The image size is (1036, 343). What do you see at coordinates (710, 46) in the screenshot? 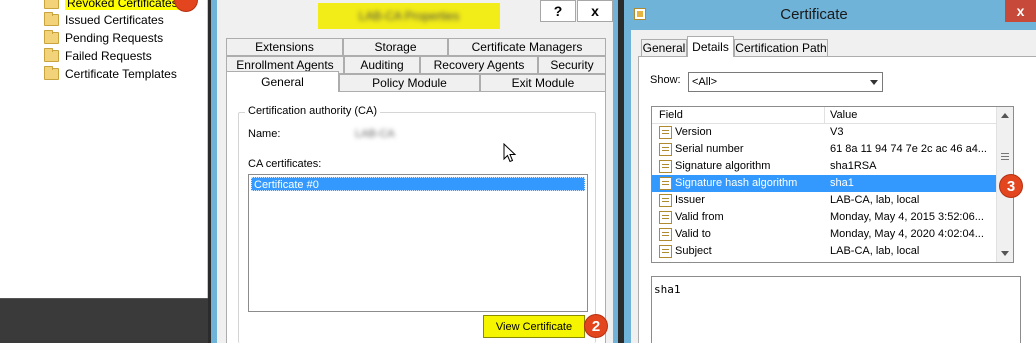
I see `tab-details: Details` at bounding box center [710, 46].